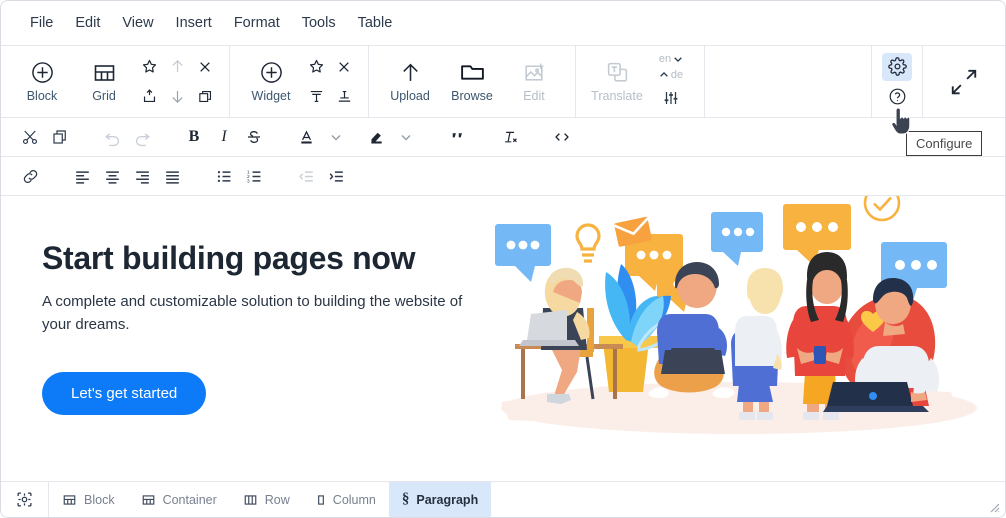 This screenshot has height=518, width=1006. Describe the element at coordinates (533, 72) in the screenshot. I see `image-edit-icon` at that location.